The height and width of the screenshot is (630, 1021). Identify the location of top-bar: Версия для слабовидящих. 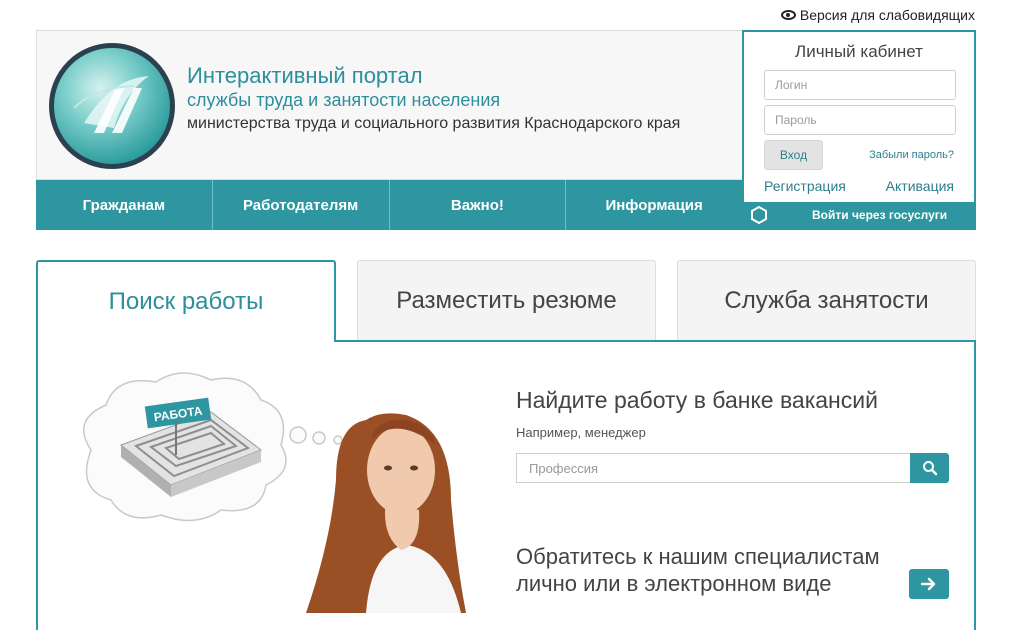
(510, 15).